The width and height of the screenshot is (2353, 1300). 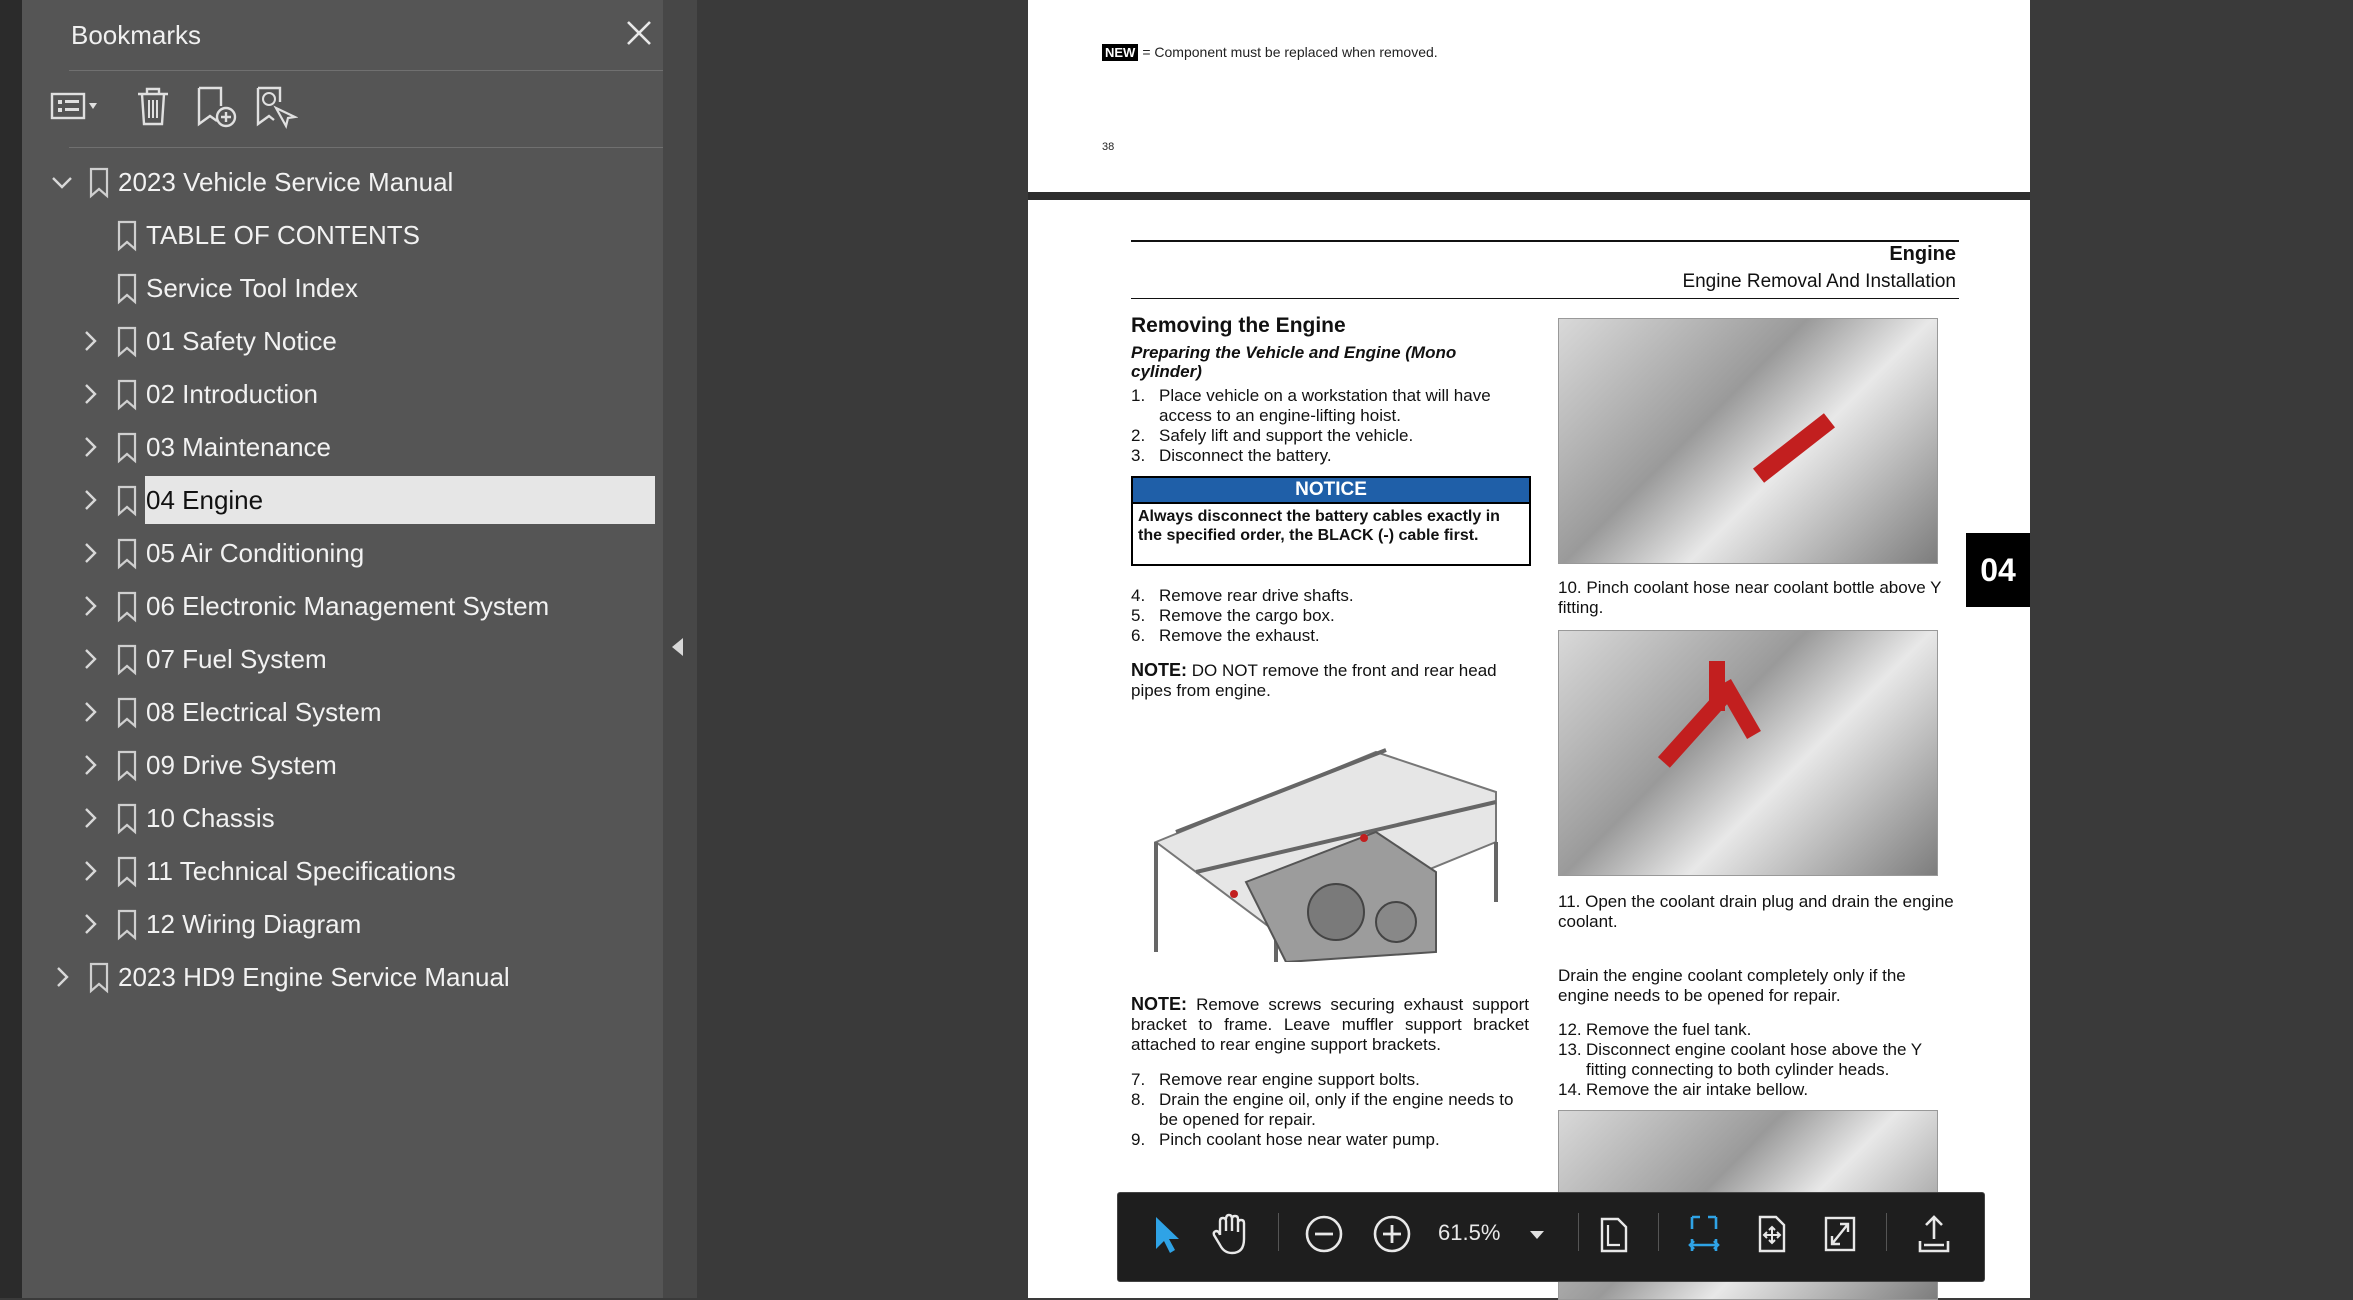 What do you see at coordinates (1614, 1236) in the screenshot?
I see `page-display-button` at bounding box center [1614, 1236].